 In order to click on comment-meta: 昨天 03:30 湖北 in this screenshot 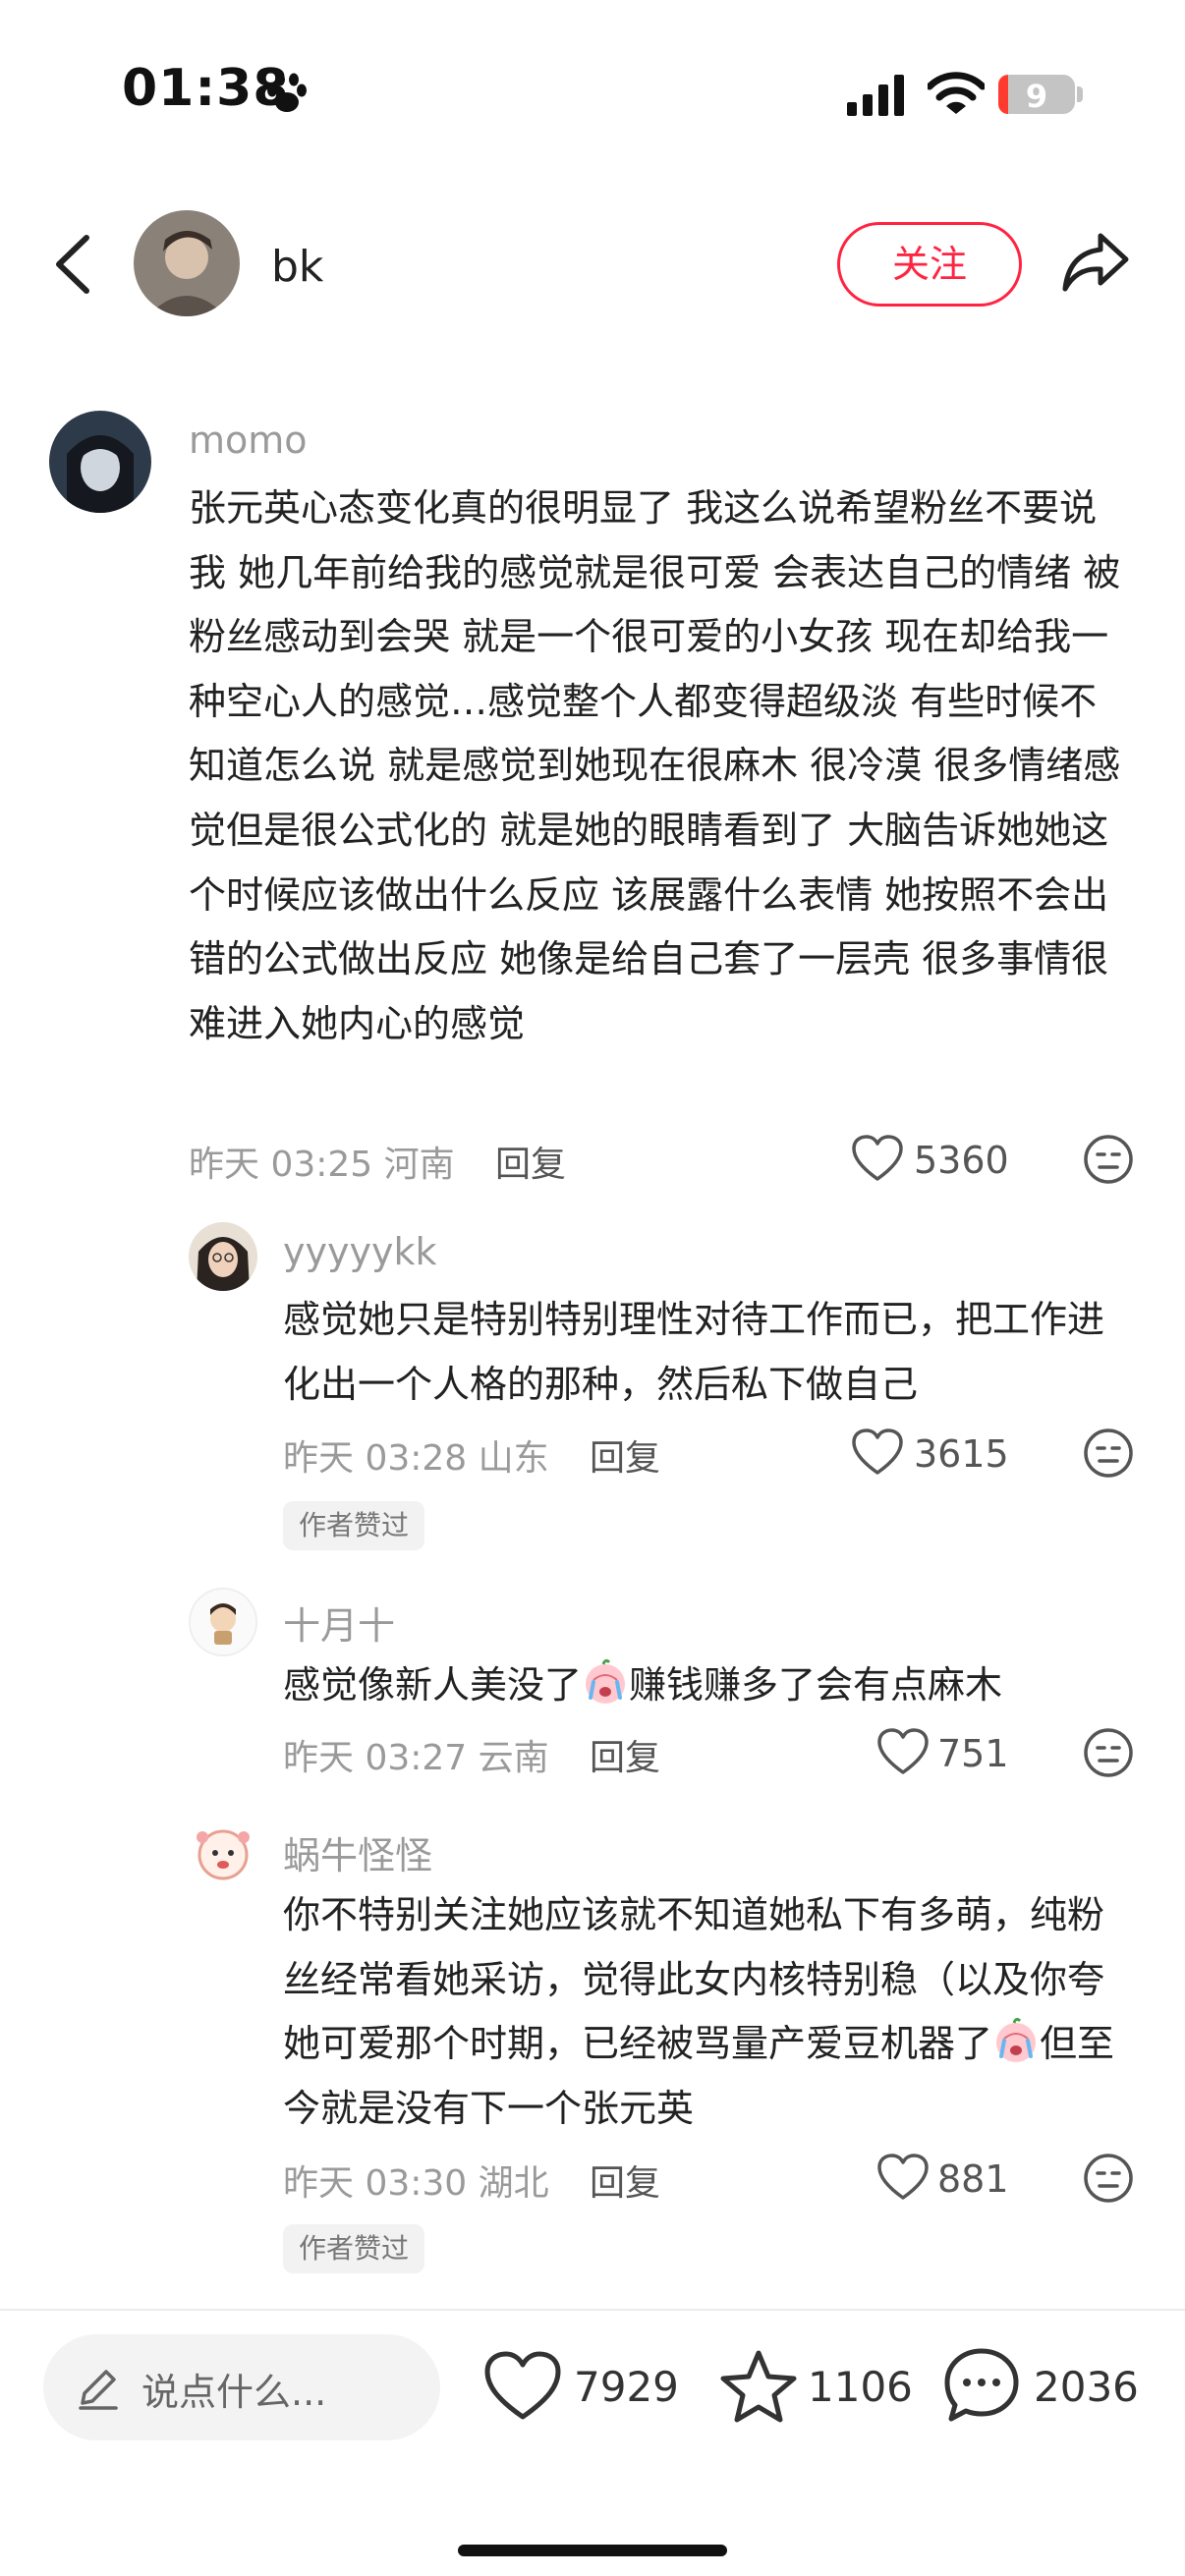, I will do `click(416, 2183)`.